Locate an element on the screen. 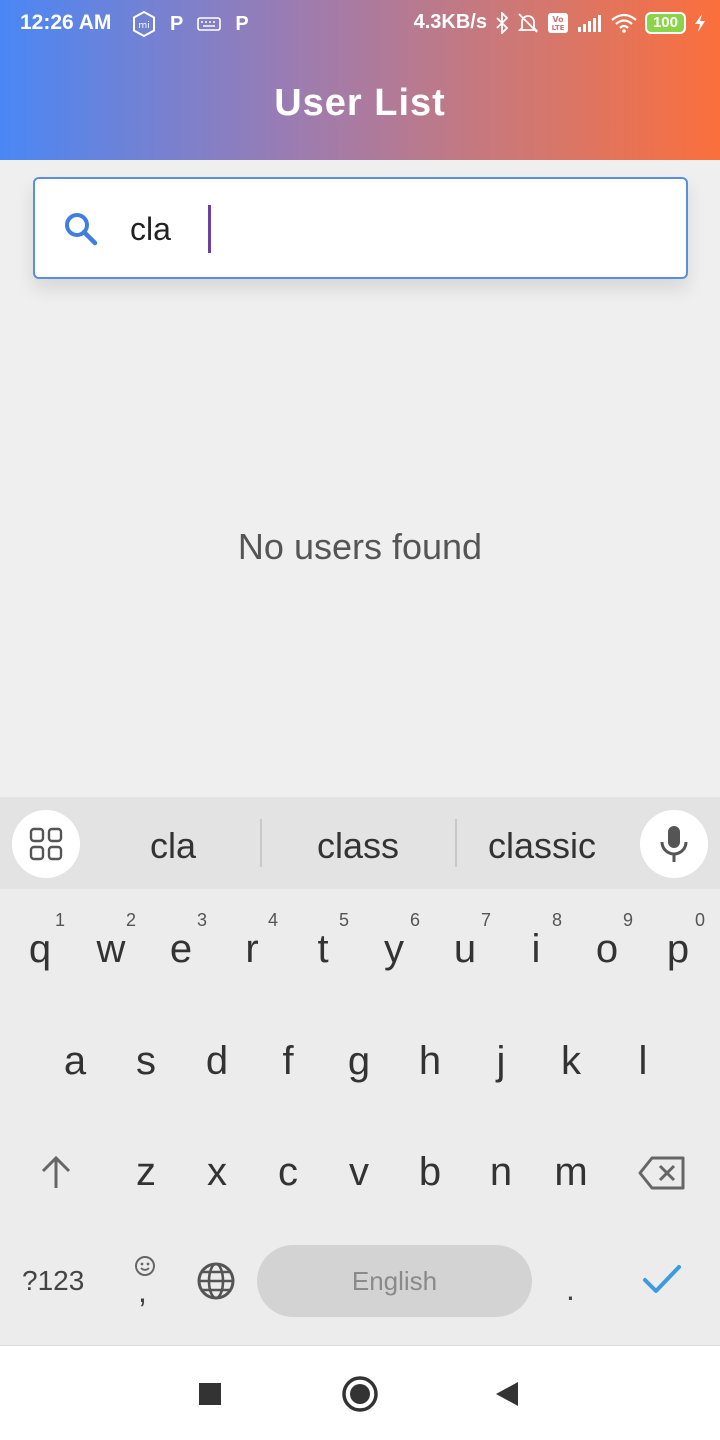 The width and height of the screenshot is (720, 1440). voice-input-button is located at coordinates (674, 844).